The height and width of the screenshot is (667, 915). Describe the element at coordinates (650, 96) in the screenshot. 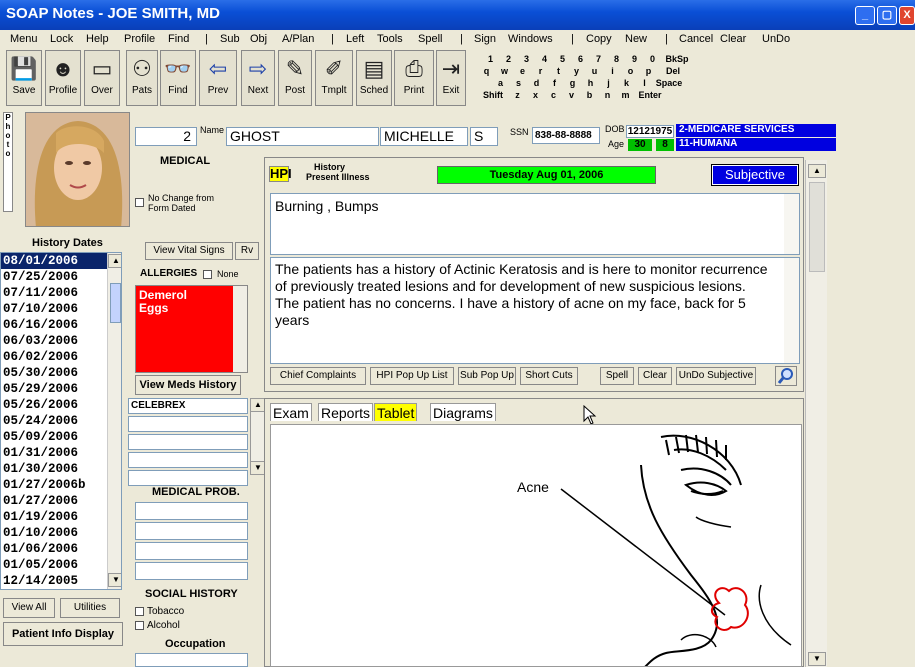

I see `key-enter: Enter` at that location.